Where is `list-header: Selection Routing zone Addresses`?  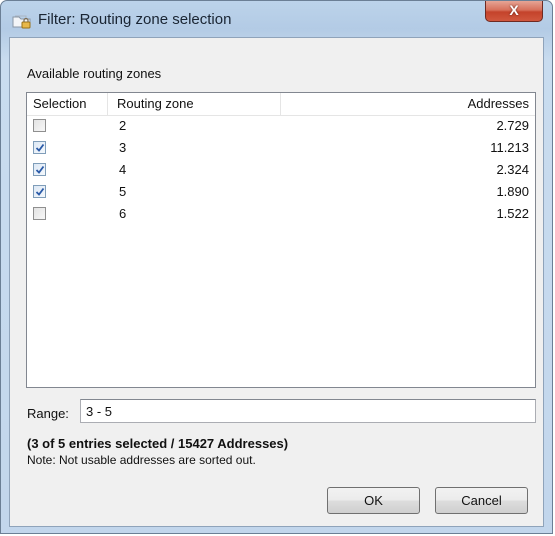
list-header: Selection Routing zone Addresses is located at coordinates (281, 104).